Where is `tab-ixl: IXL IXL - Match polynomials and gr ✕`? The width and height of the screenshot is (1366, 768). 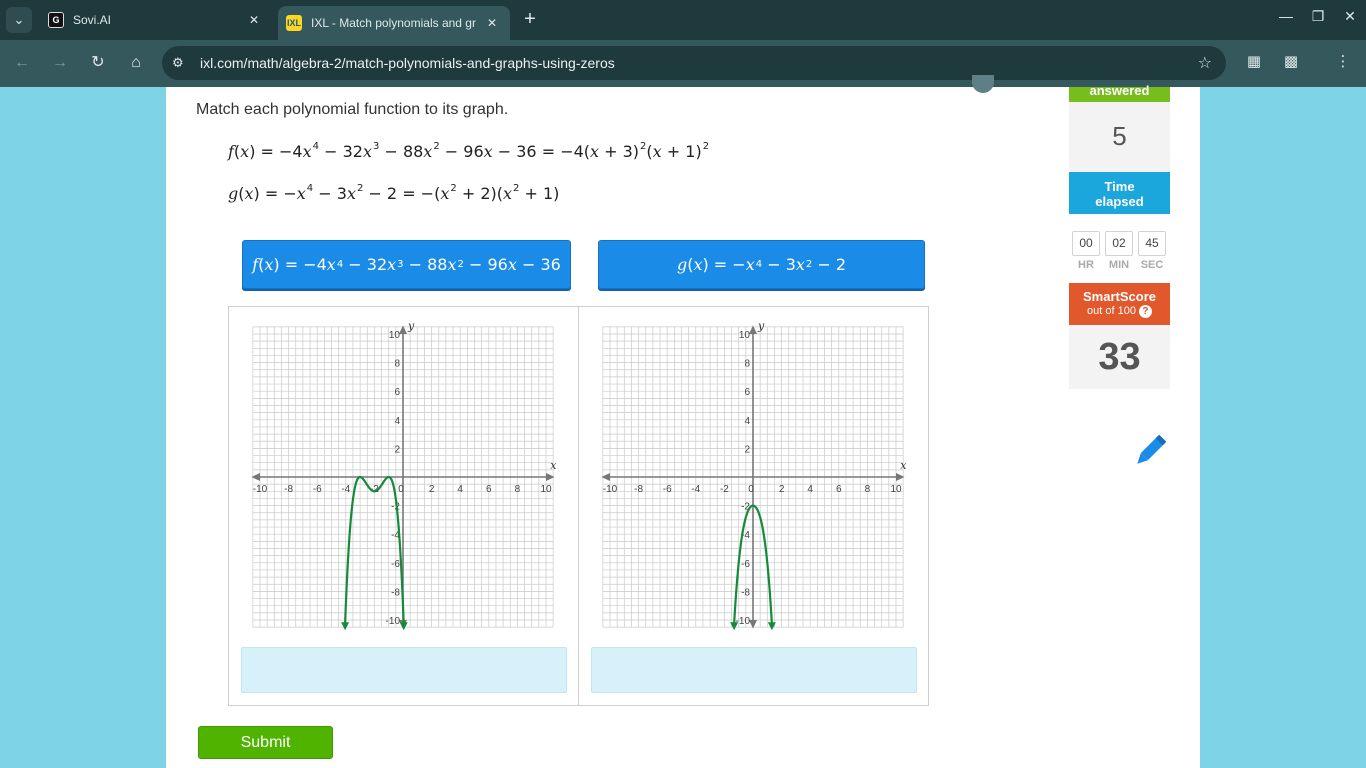
tab-ixl: IXL IXL - Match polynomials and gr ✕ is located at coordinates (394, 23).